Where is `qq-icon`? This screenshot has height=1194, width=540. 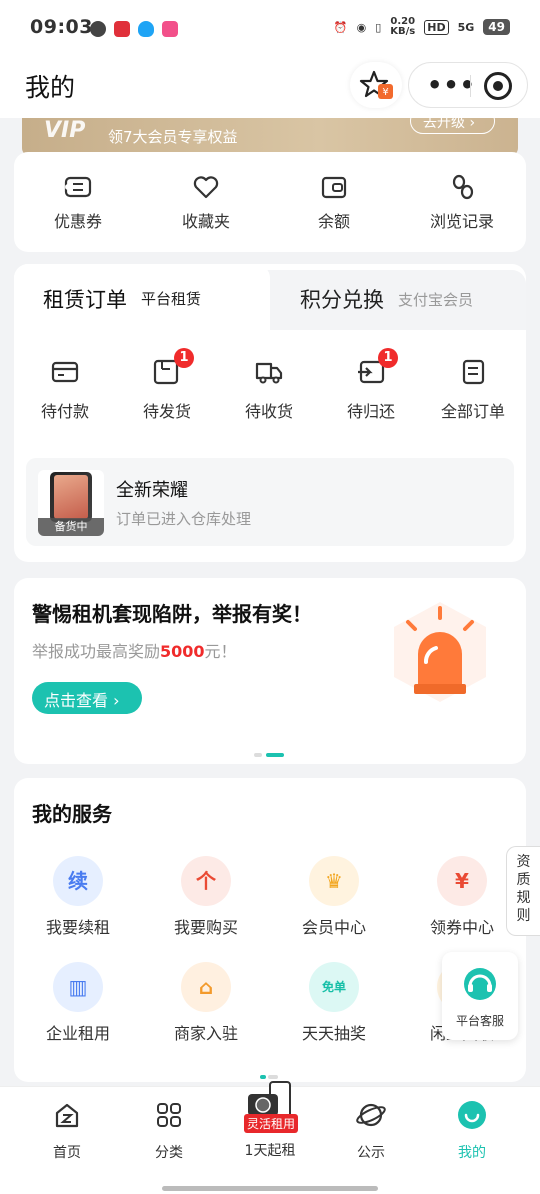
qq-icon is located at coordinates (146, 29).